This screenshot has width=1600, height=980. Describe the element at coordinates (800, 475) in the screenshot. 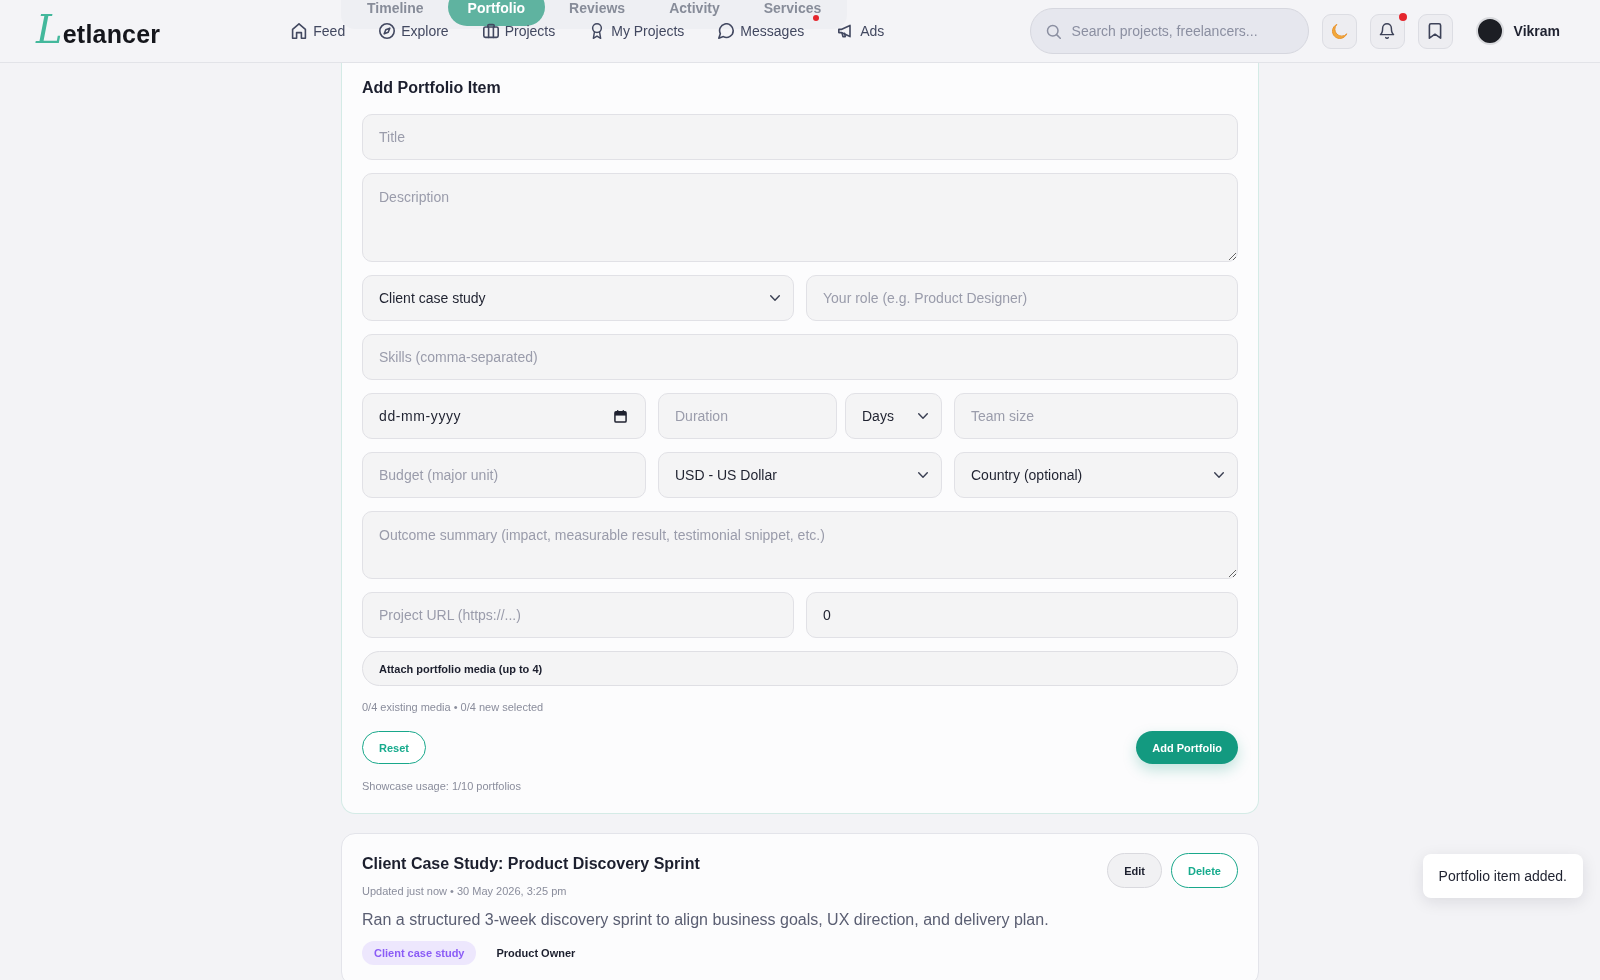

I see `dropdown: USD - US Dollar` at that location.